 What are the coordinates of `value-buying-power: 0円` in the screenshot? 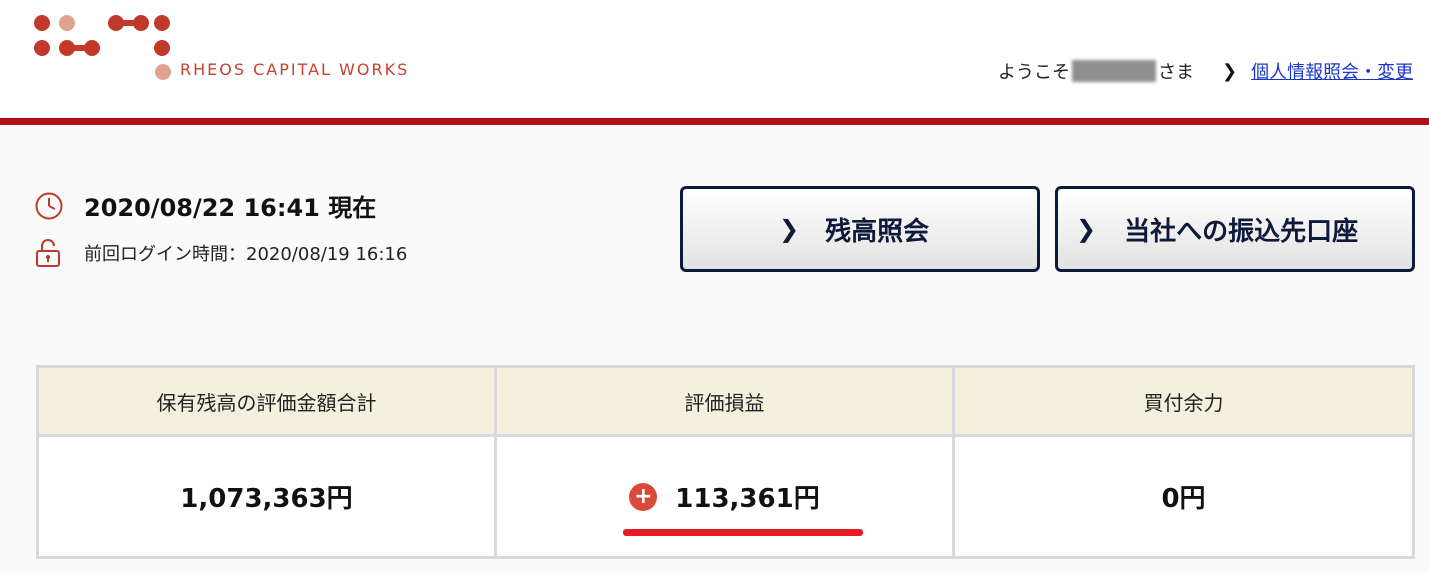 It's located at (1183, 496).